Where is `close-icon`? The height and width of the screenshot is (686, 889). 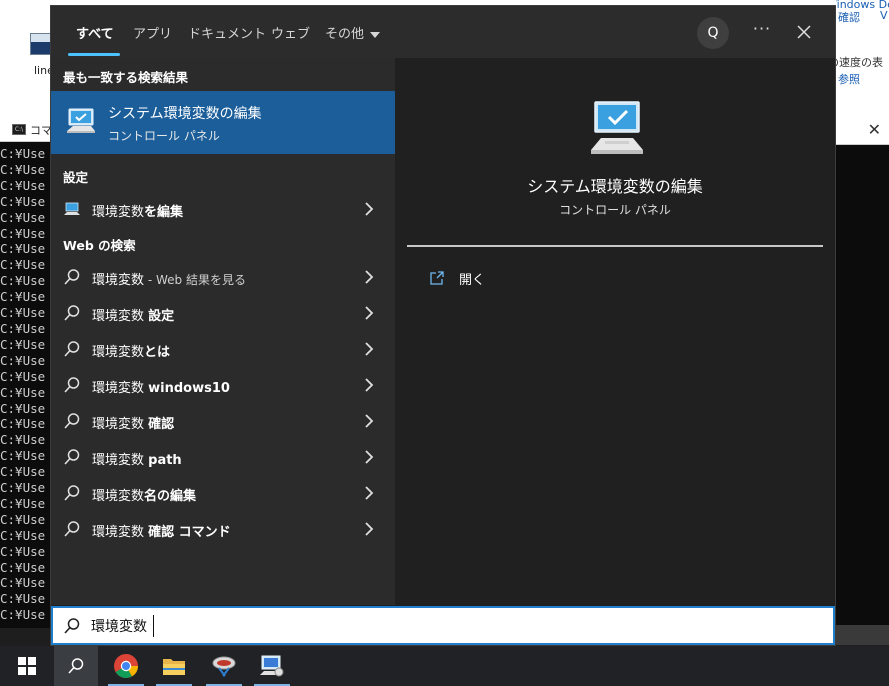
close-icon is located at coordinates (804, 32).